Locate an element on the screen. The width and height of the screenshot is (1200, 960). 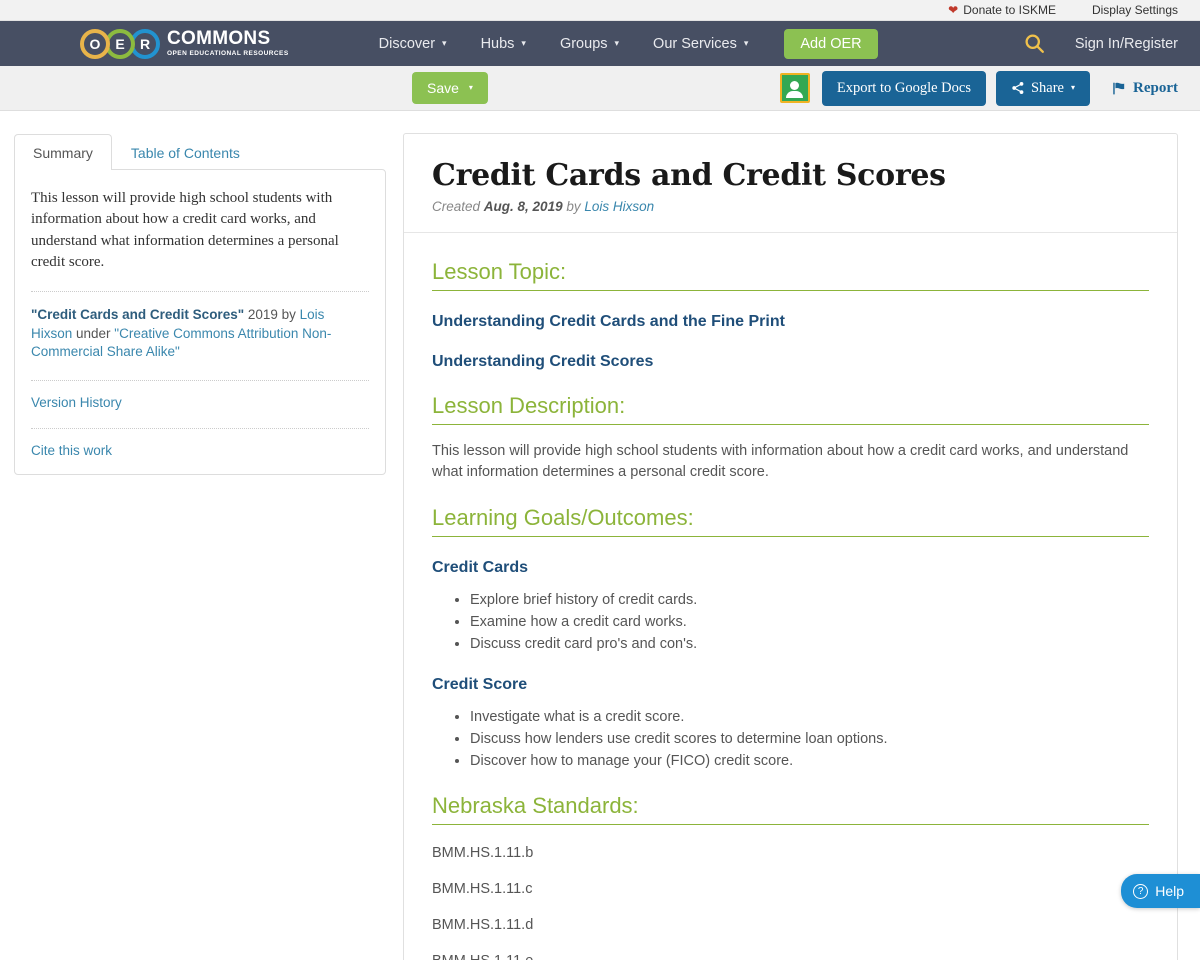
section-heading-learning-goals: Learning Goals/Outcomes: is located at coordinates (790, 521).